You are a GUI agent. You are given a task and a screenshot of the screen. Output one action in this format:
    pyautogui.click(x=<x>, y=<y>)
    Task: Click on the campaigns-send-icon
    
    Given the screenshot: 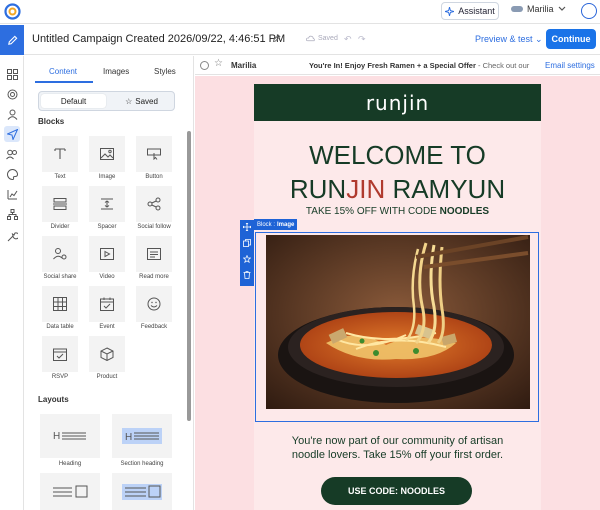 What is the action you would take?
    pyautogui.click(x=12, y=134)
    